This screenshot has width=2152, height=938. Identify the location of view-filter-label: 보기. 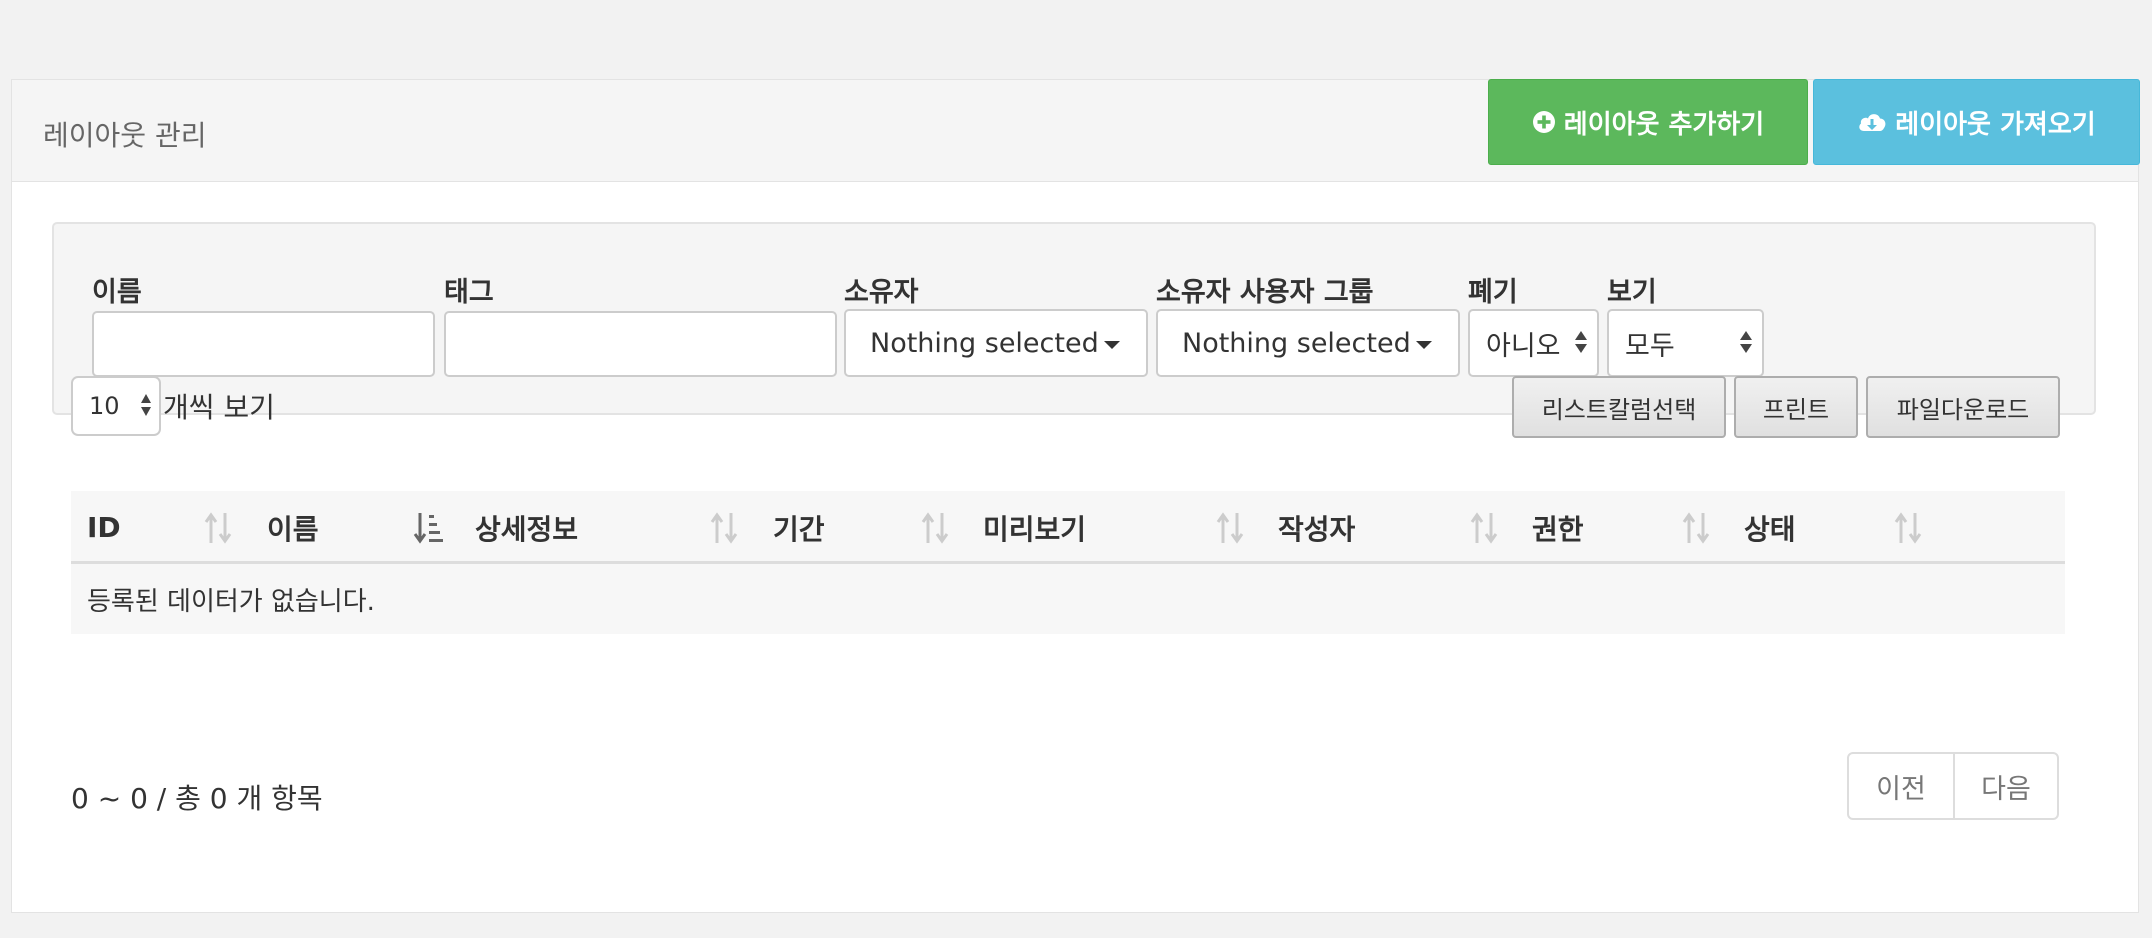
(1632, 292).